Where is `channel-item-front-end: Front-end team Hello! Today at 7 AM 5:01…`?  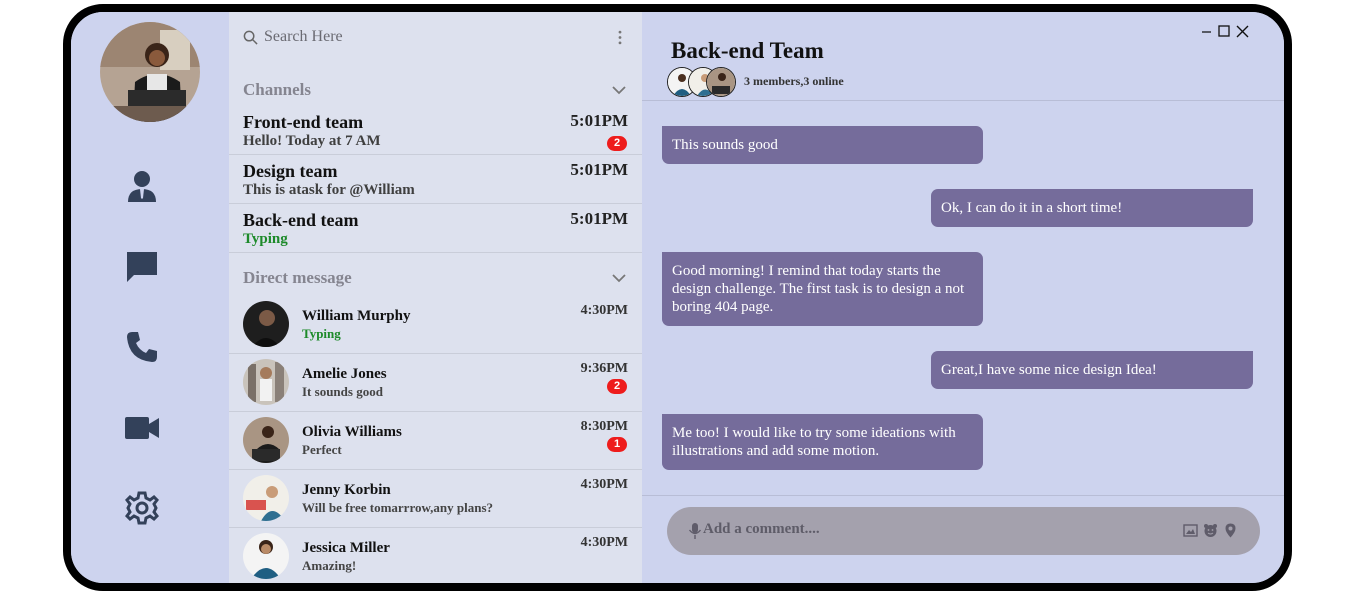
channel-item-front-end: Front-end team Hello! Today at 7 AM 5:01… is located at coordinates (435, 130).